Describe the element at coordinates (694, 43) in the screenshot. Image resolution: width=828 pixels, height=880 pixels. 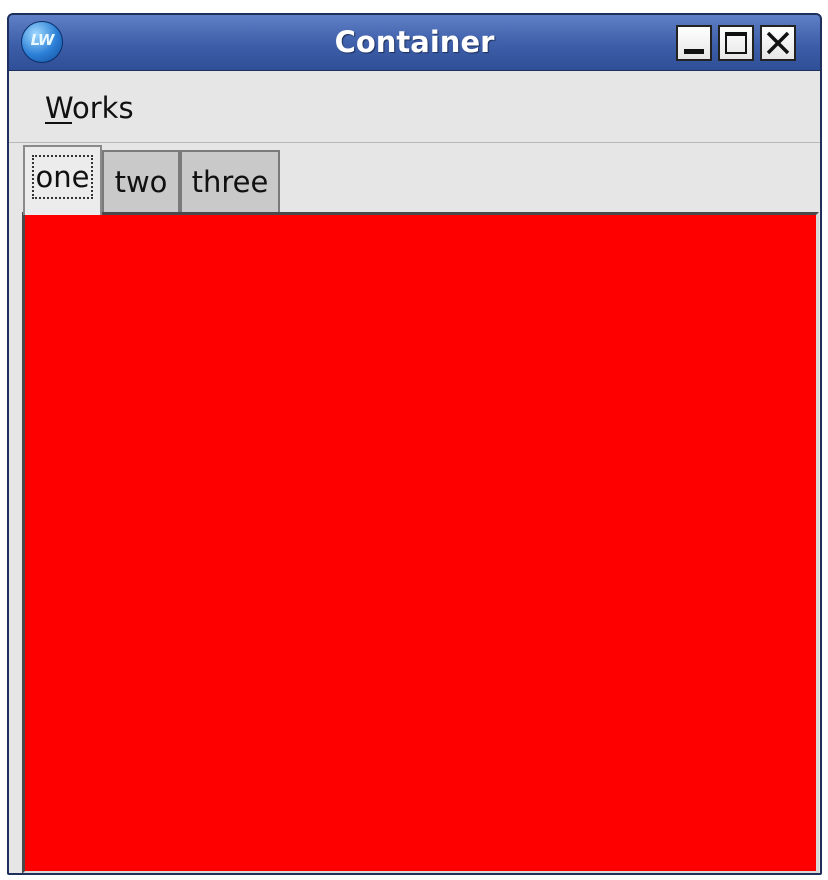
I see `minimize-button` at that location.